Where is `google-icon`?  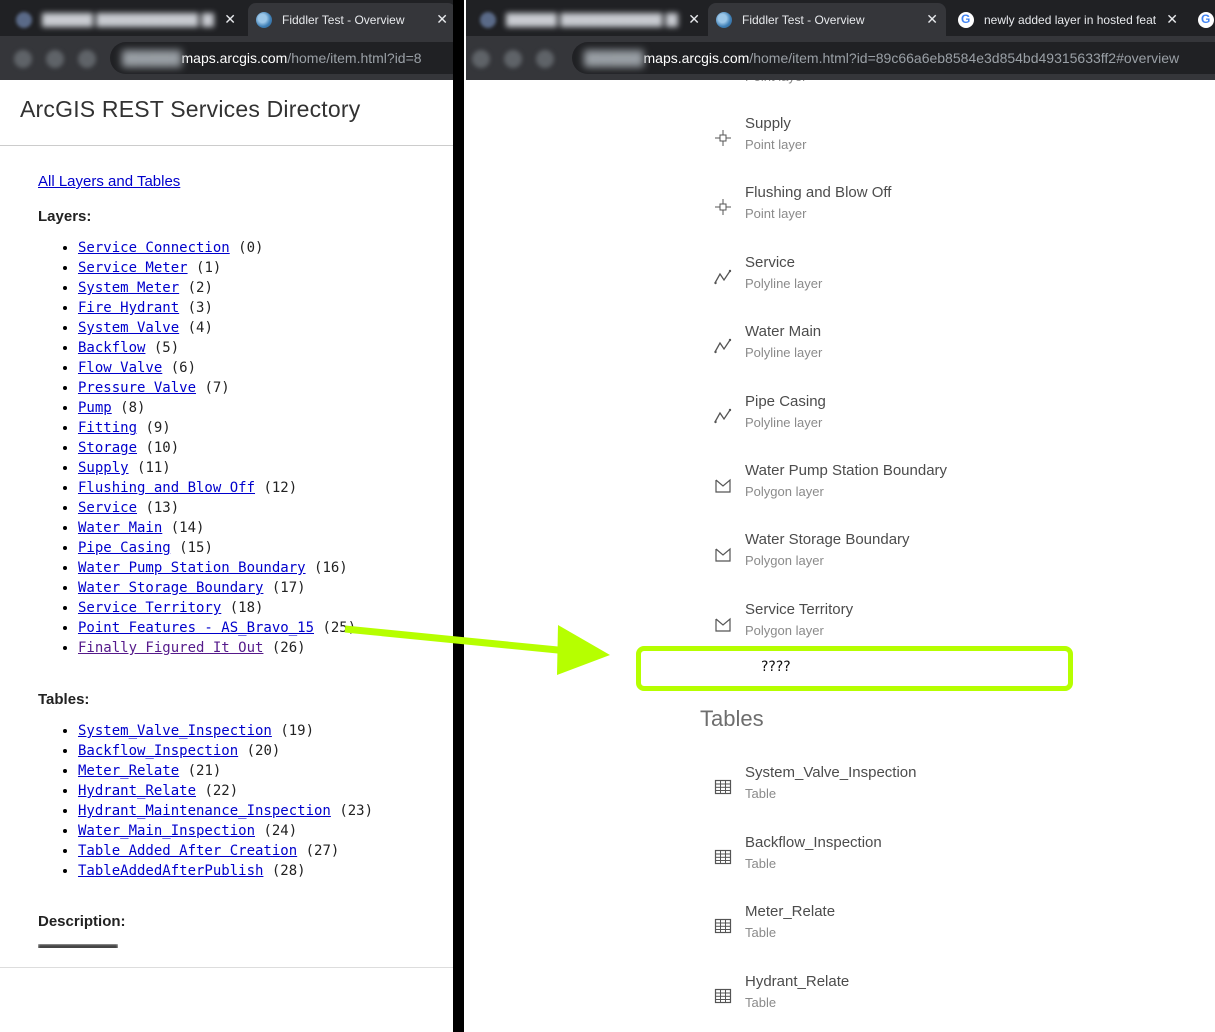 google-icon is located at coordinates (966, 19).